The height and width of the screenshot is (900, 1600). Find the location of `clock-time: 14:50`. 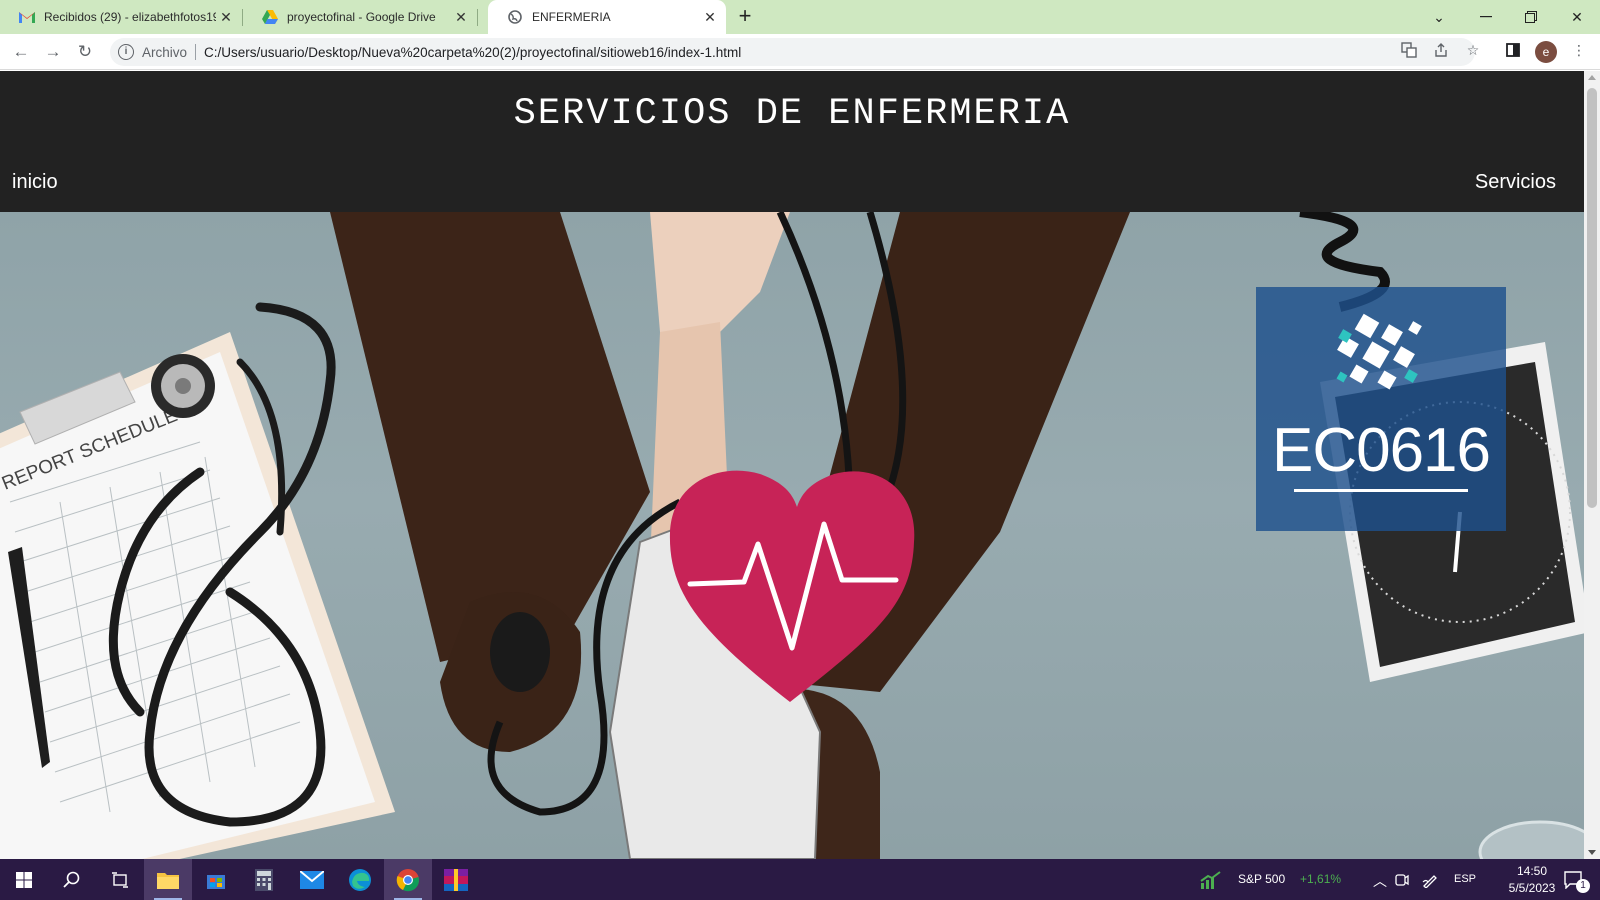

clock-time: 14:50 is located at coordinates (1532, 871).